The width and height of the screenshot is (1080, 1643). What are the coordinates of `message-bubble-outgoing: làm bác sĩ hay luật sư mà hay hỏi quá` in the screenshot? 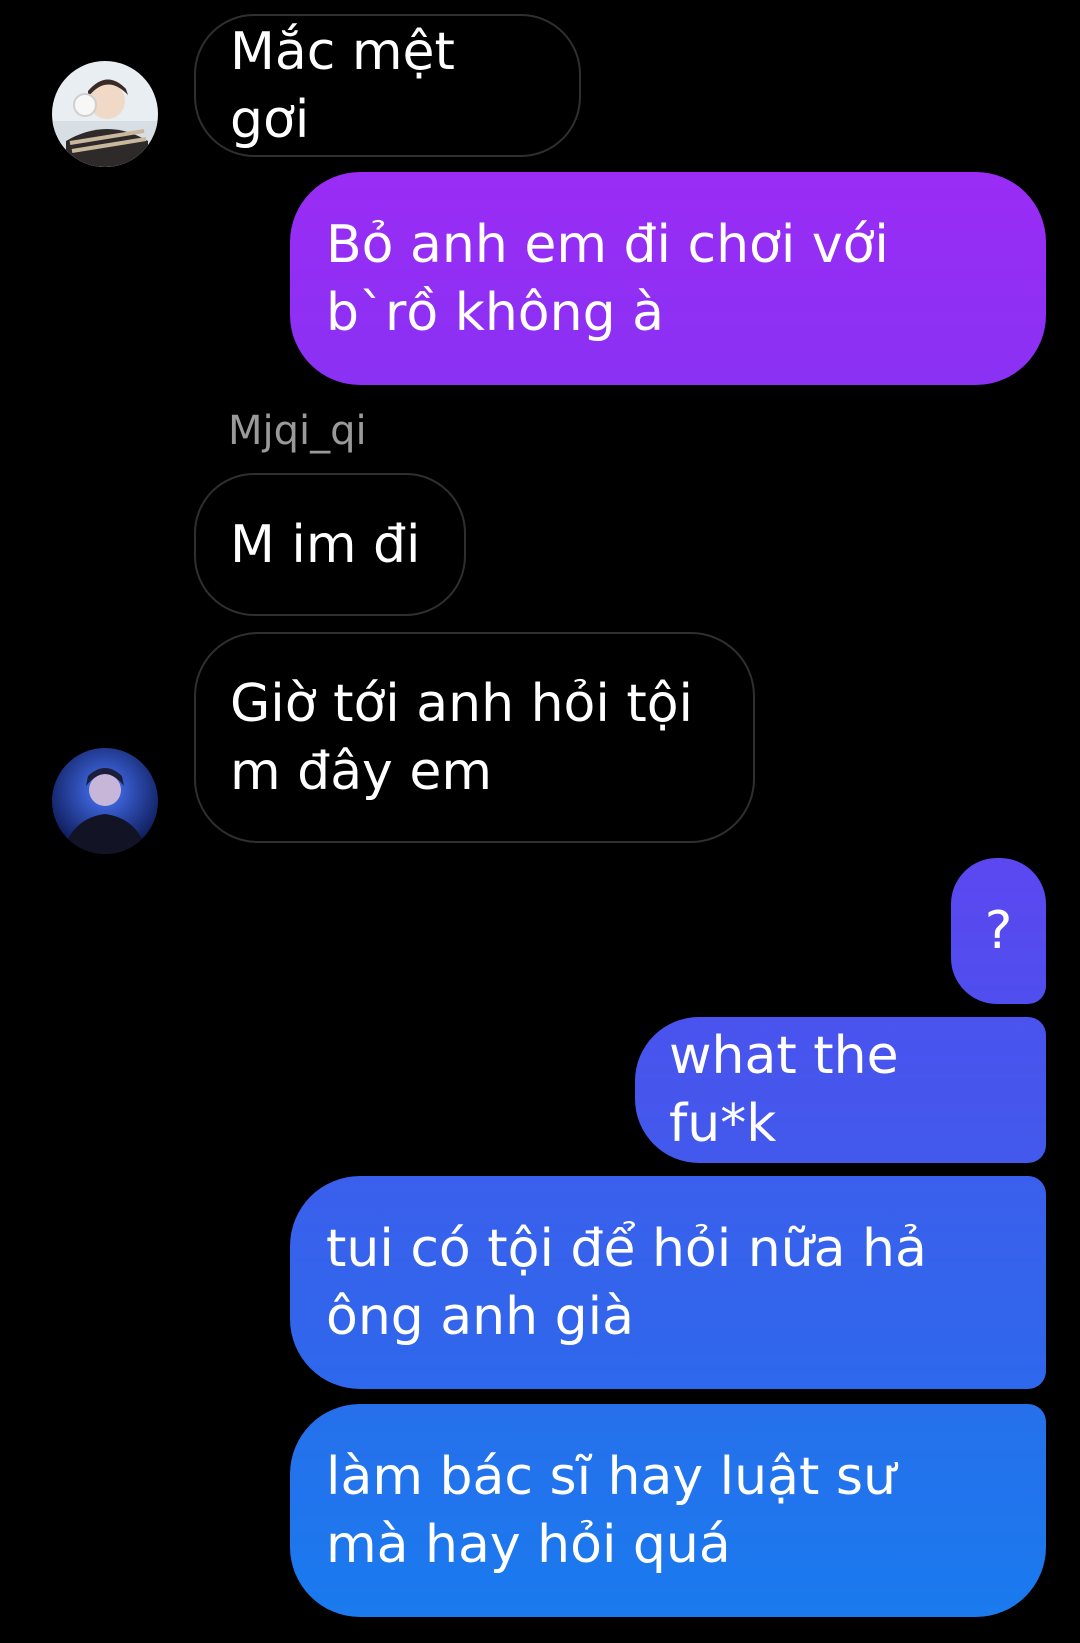 It's located at (668, 1510).